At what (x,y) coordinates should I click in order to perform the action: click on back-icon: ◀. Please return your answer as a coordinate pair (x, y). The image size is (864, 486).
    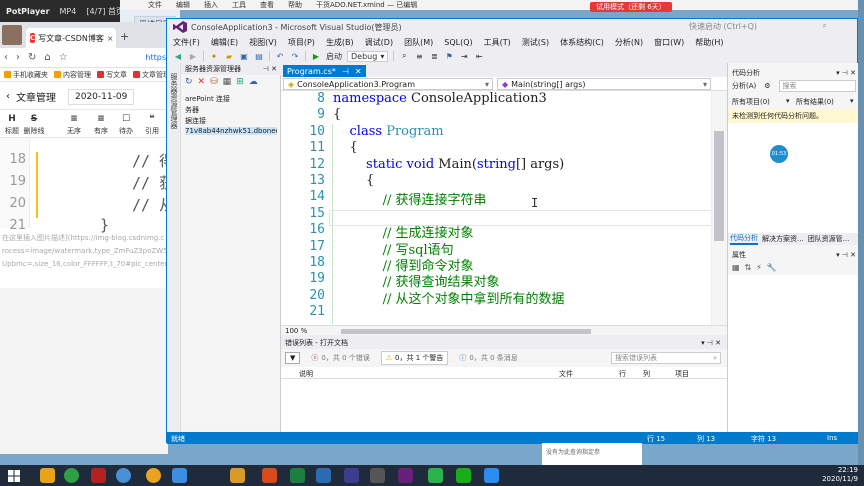
    Looking at the image, I should click on (178, 56).